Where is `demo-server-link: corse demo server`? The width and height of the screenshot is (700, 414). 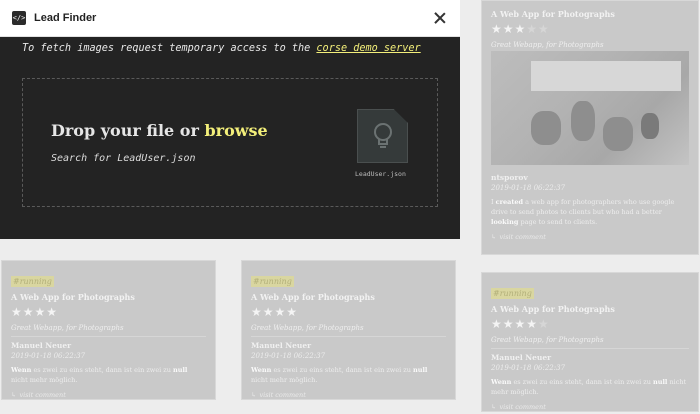
demo-server-link: corse demo server is located at coordinates (368, 48).